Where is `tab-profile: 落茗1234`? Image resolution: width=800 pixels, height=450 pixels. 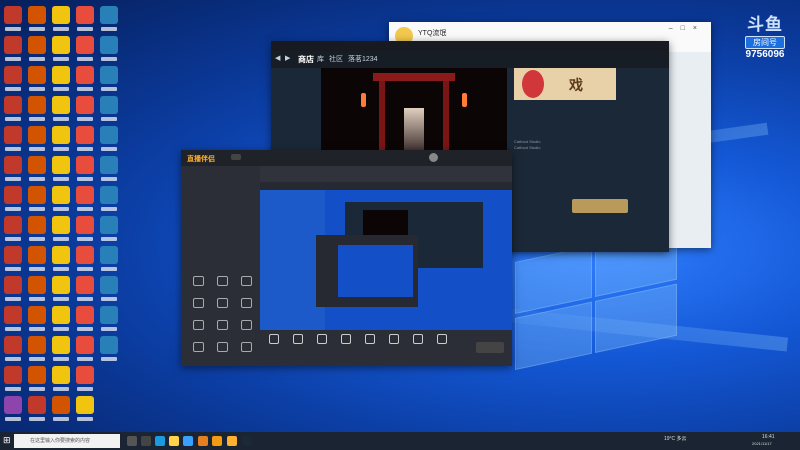 tab-profile: 落茗1234 is located at coordinates (363, 59).